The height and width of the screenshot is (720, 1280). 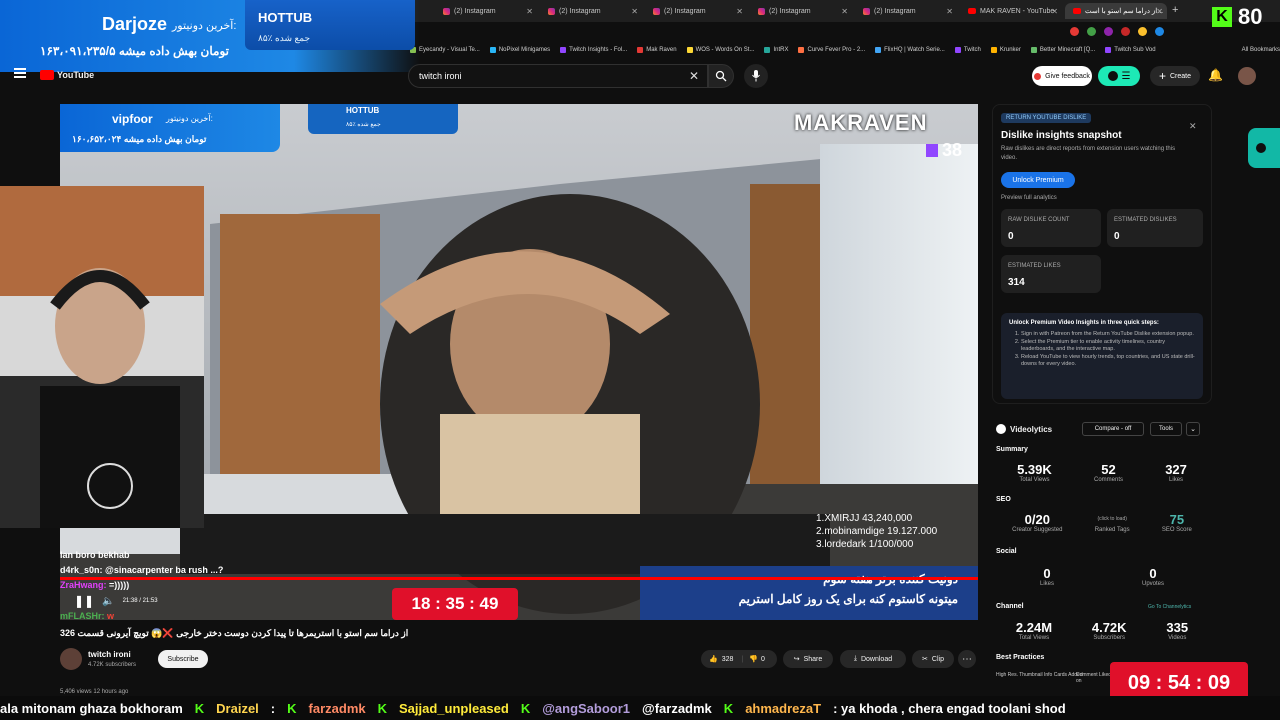 What do you see at coordinates (108, 601) in the screenshot?
I see `volume-icon: 🔈` at bounding box center [108, 601].